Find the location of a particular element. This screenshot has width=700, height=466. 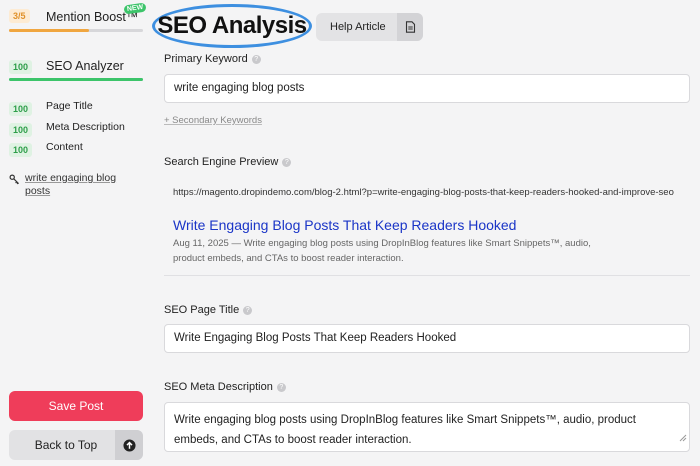

page-title: SEO Analysis is located at coordinates (232, 25).